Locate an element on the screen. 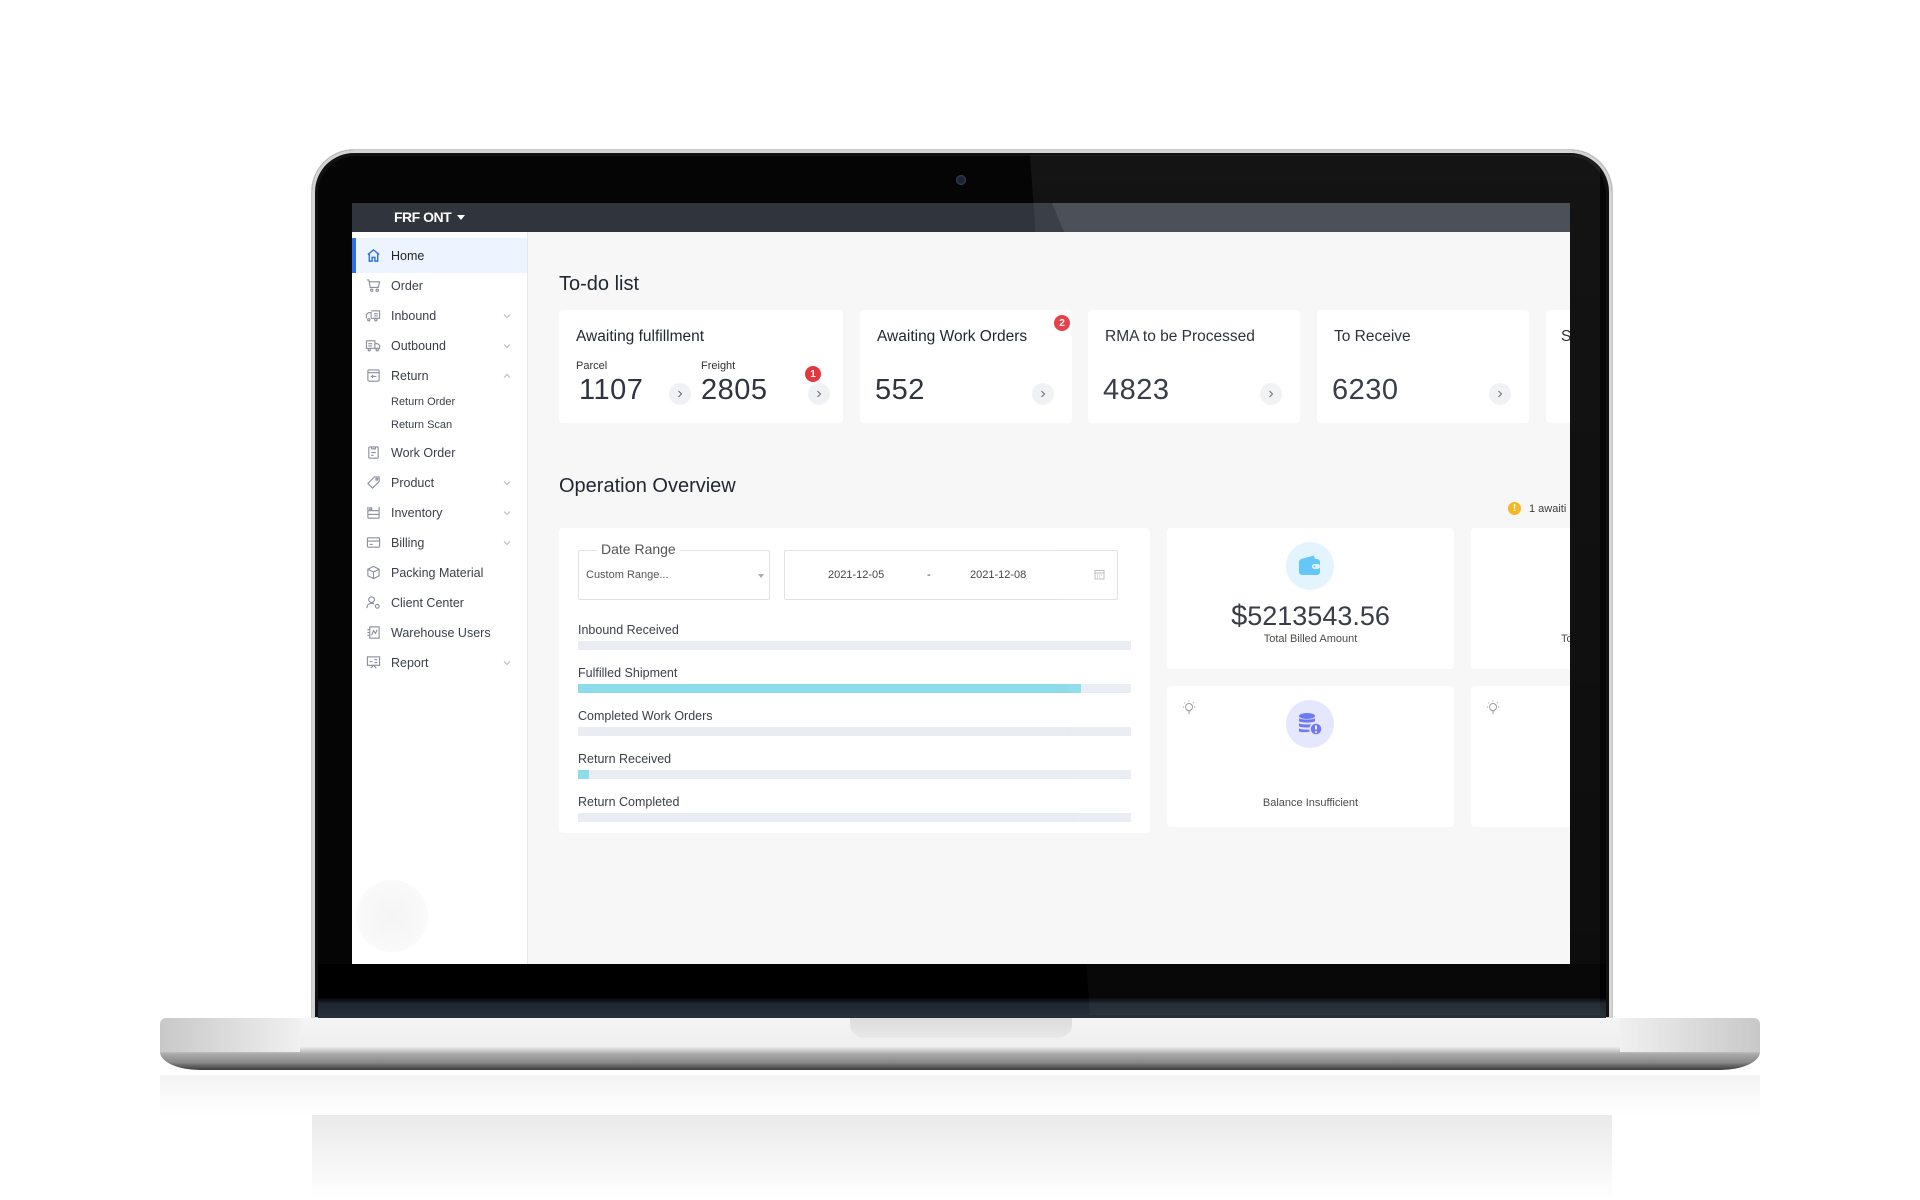  card-count: 6230 is located at coordinates (1365, 390).